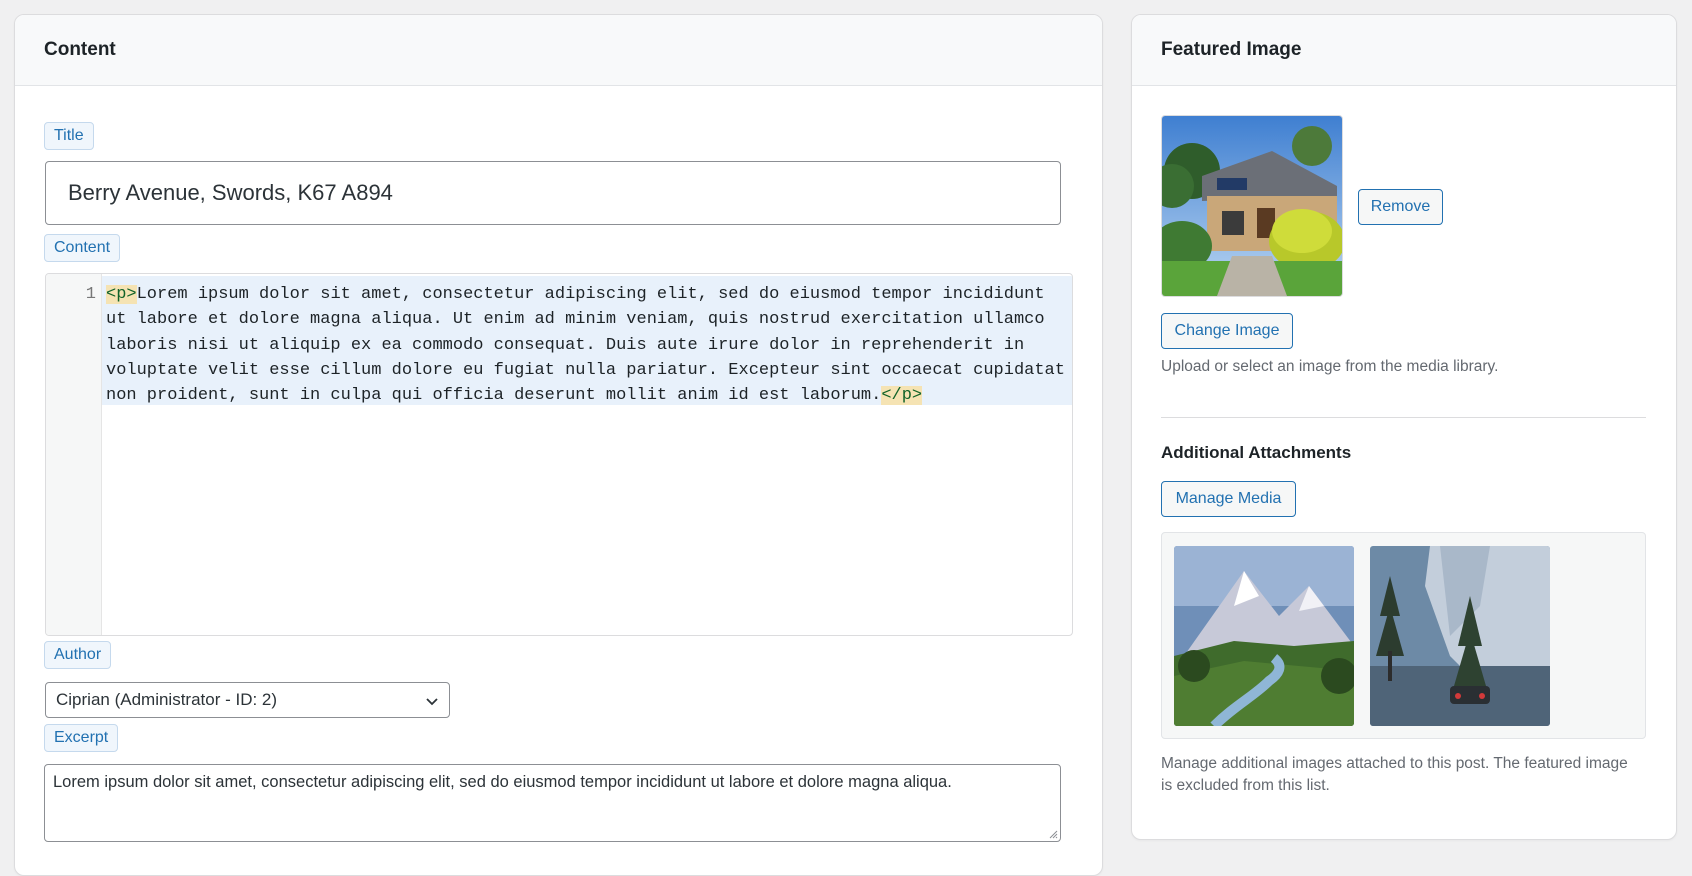 The height and width of the screenshot is (876, 1692). Describe the element at coordinates (1404, 50) in the screenshot. I see `featured-image-heading: Featured Image` at that location.